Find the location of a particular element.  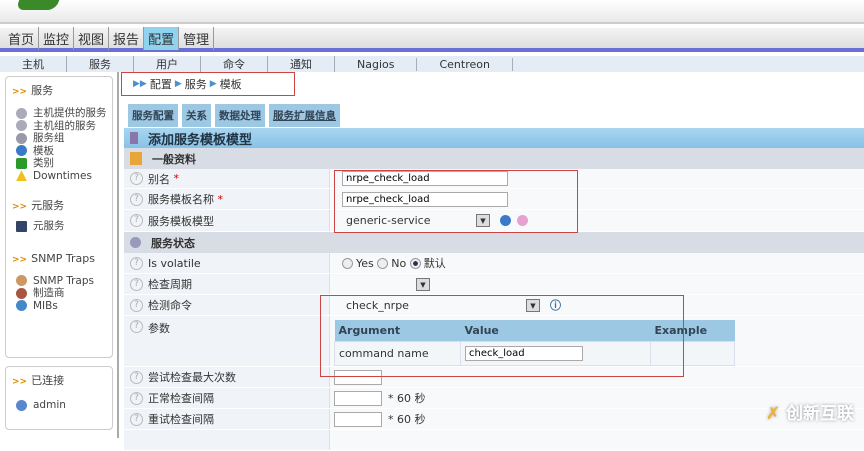

sidebar-item-host-services: 主机提供的服务 is located at coordinates (64, 113).